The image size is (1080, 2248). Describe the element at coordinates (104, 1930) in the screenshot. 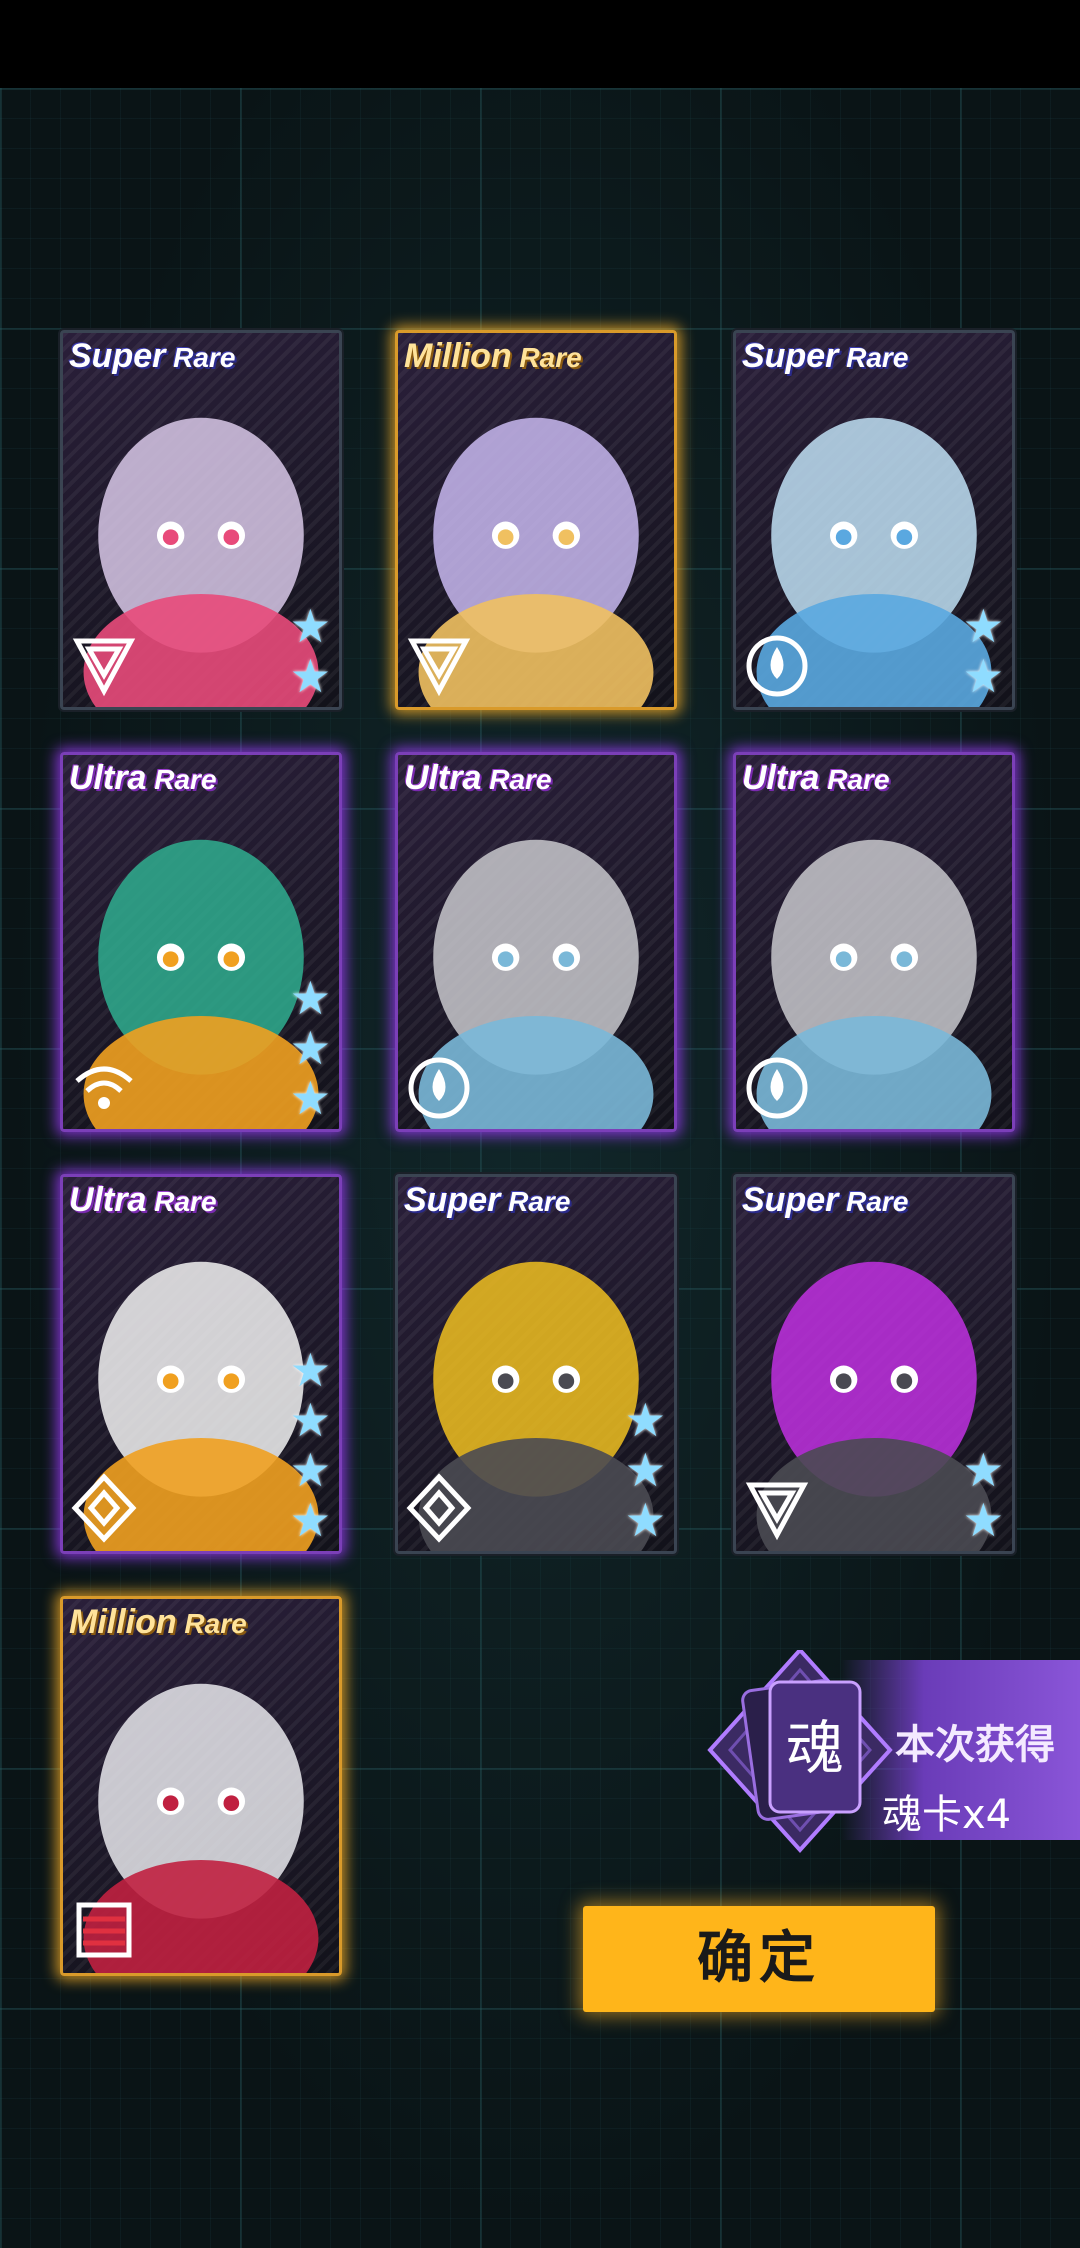

I see `stripe-element-icon` at that location.